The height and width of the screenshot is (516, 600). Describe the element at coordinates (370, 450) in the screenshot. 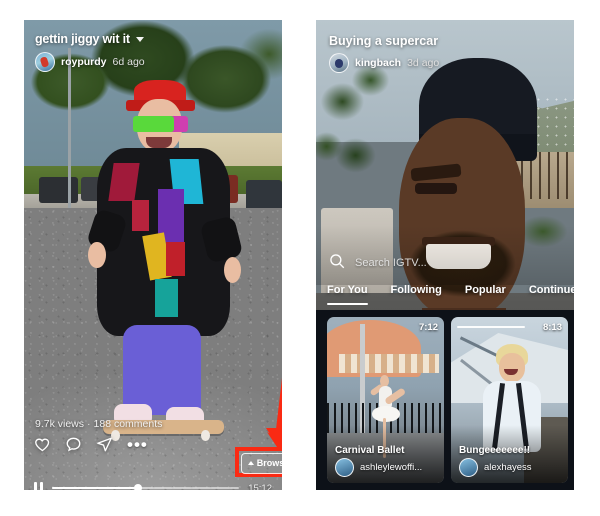

I see `card-title: Carnival Ballet` at that location.